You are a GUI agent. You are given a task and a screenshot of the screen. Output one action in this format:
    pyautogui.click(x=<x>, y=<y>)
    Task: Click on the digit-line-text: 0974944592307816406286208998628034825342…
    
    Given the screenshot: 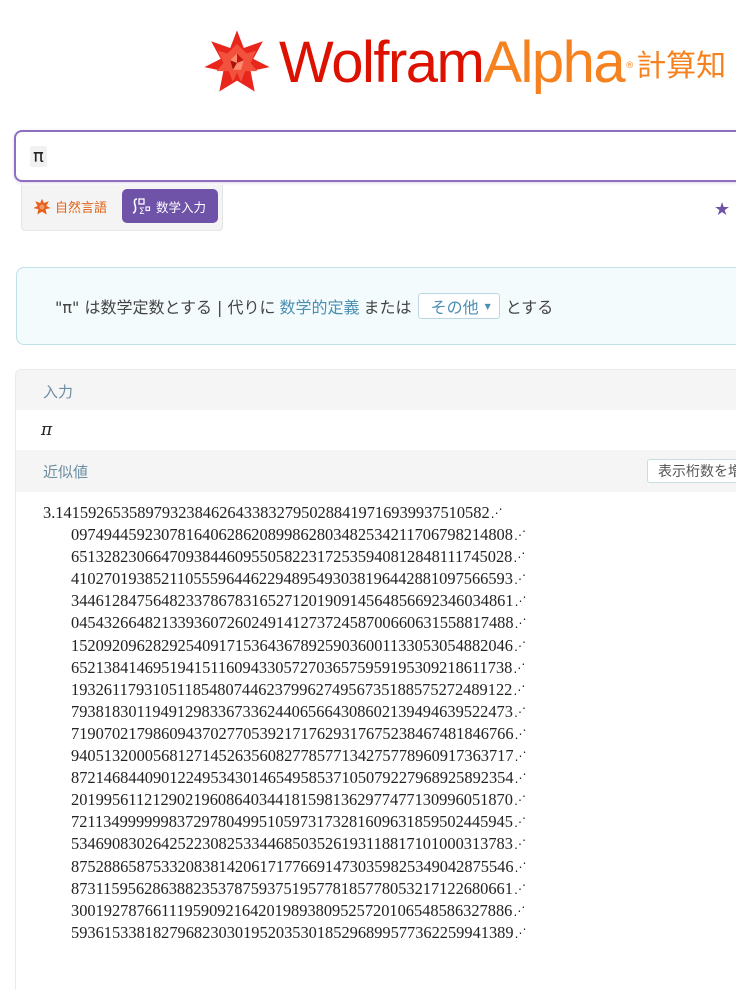 What is the action you would take?
    pyautogui.click(x=292, y=535)
    